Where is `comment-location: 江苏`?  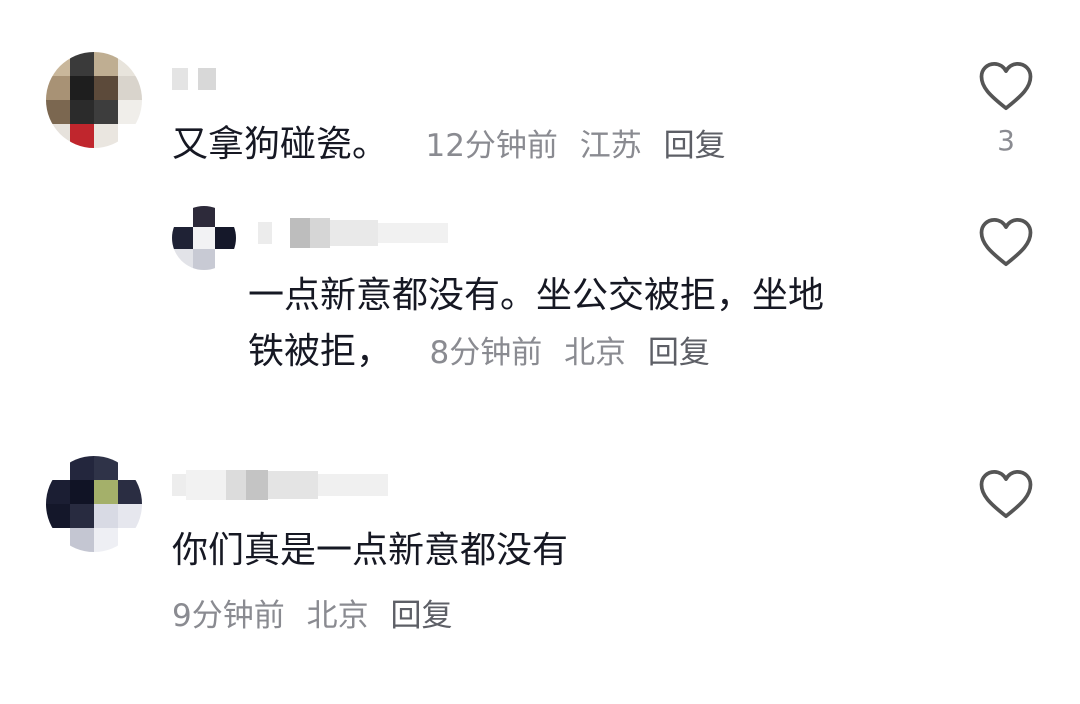 comment-location: 江苏 is located at coordinates (610, 146).